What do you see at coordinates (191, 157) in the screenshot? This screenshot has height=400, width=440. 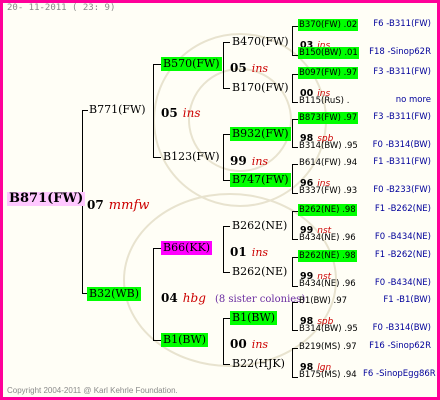 I see `queen-b123: B123(FW)` at bounding box center [191, 157].